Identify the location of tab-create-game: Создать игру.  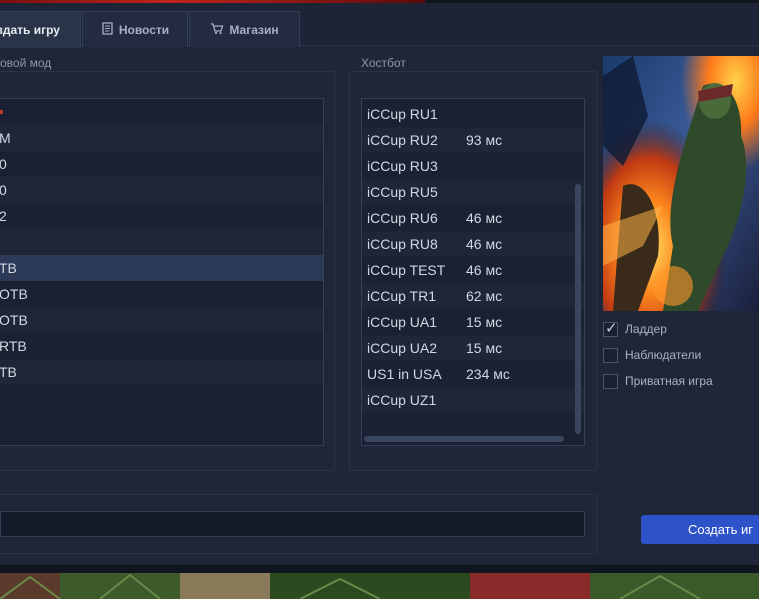
(40, 29).